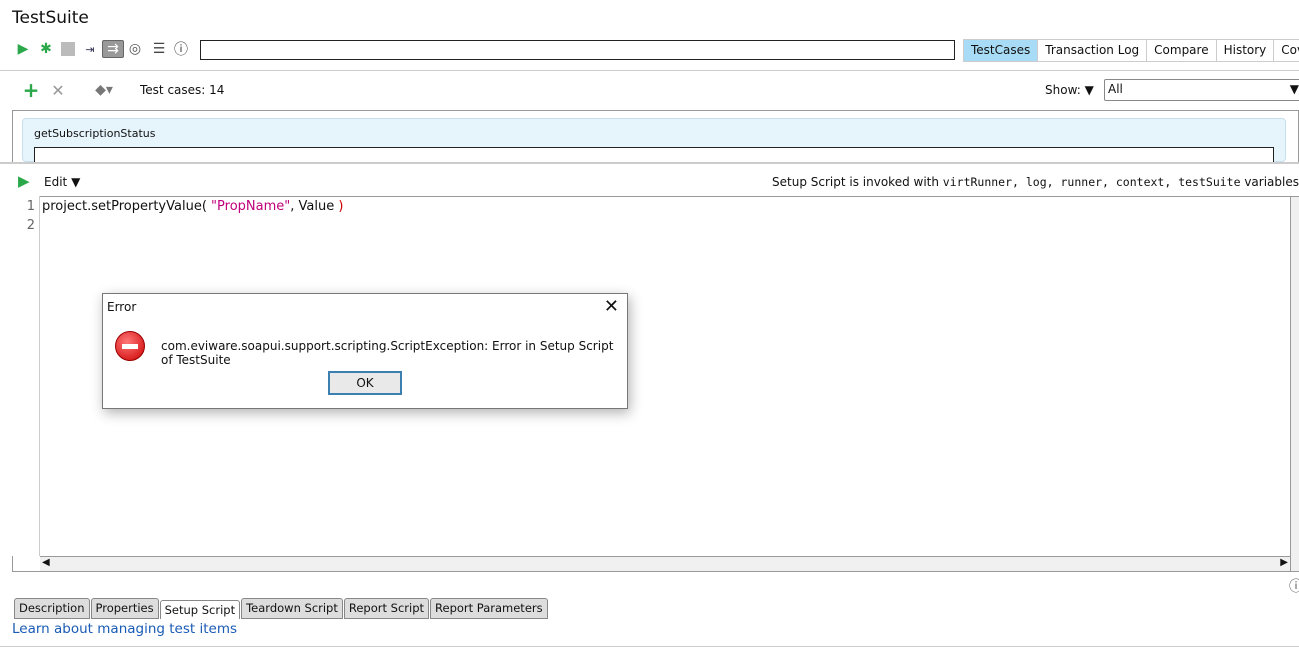 The height and width of the screenshot is (666, 1299). What do you see at coordinates (31, 90) in the screenshot?
I see `add-icon: +` at bounding box center [31, 90].